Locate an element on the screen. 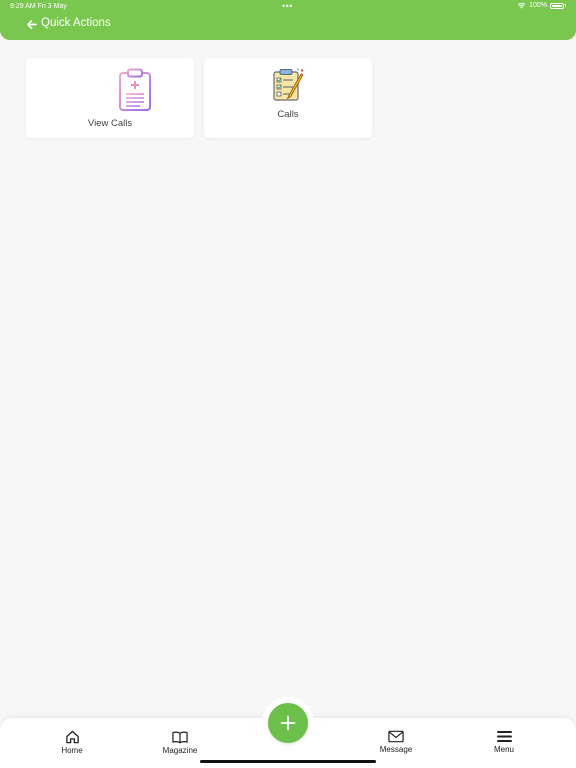 The height and width of the screenshot is (768, 576). view-calls-card: View Calls is located at coordinates (110, 98).